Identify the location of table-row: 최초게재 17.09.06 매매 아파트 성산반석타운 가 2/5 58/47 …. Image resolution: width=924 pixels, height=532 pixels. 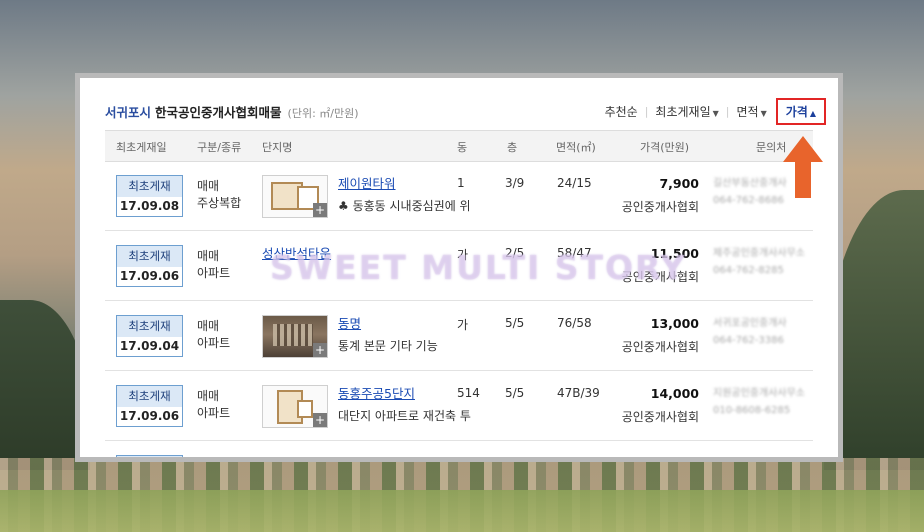
(459, 266).